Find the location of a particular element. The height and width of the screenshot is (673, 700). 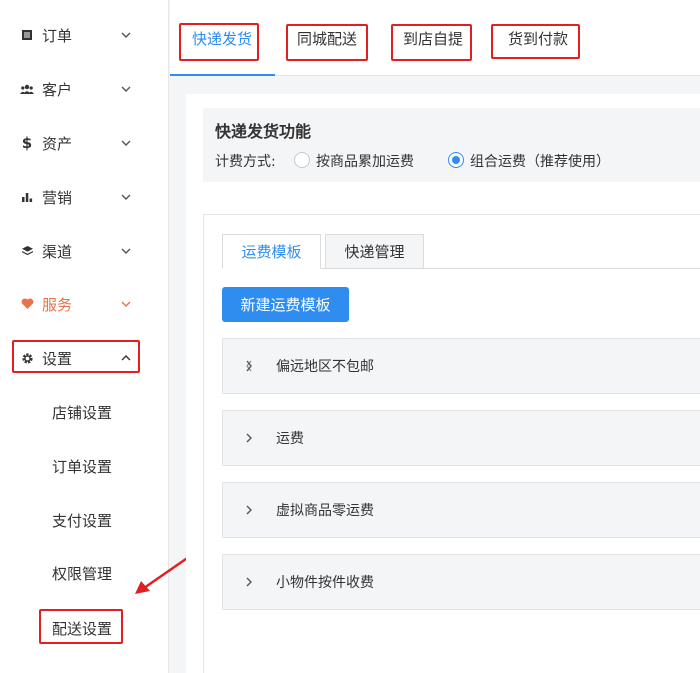

sidebar-item-customers: 客户 is located at coordinates (84, 89).